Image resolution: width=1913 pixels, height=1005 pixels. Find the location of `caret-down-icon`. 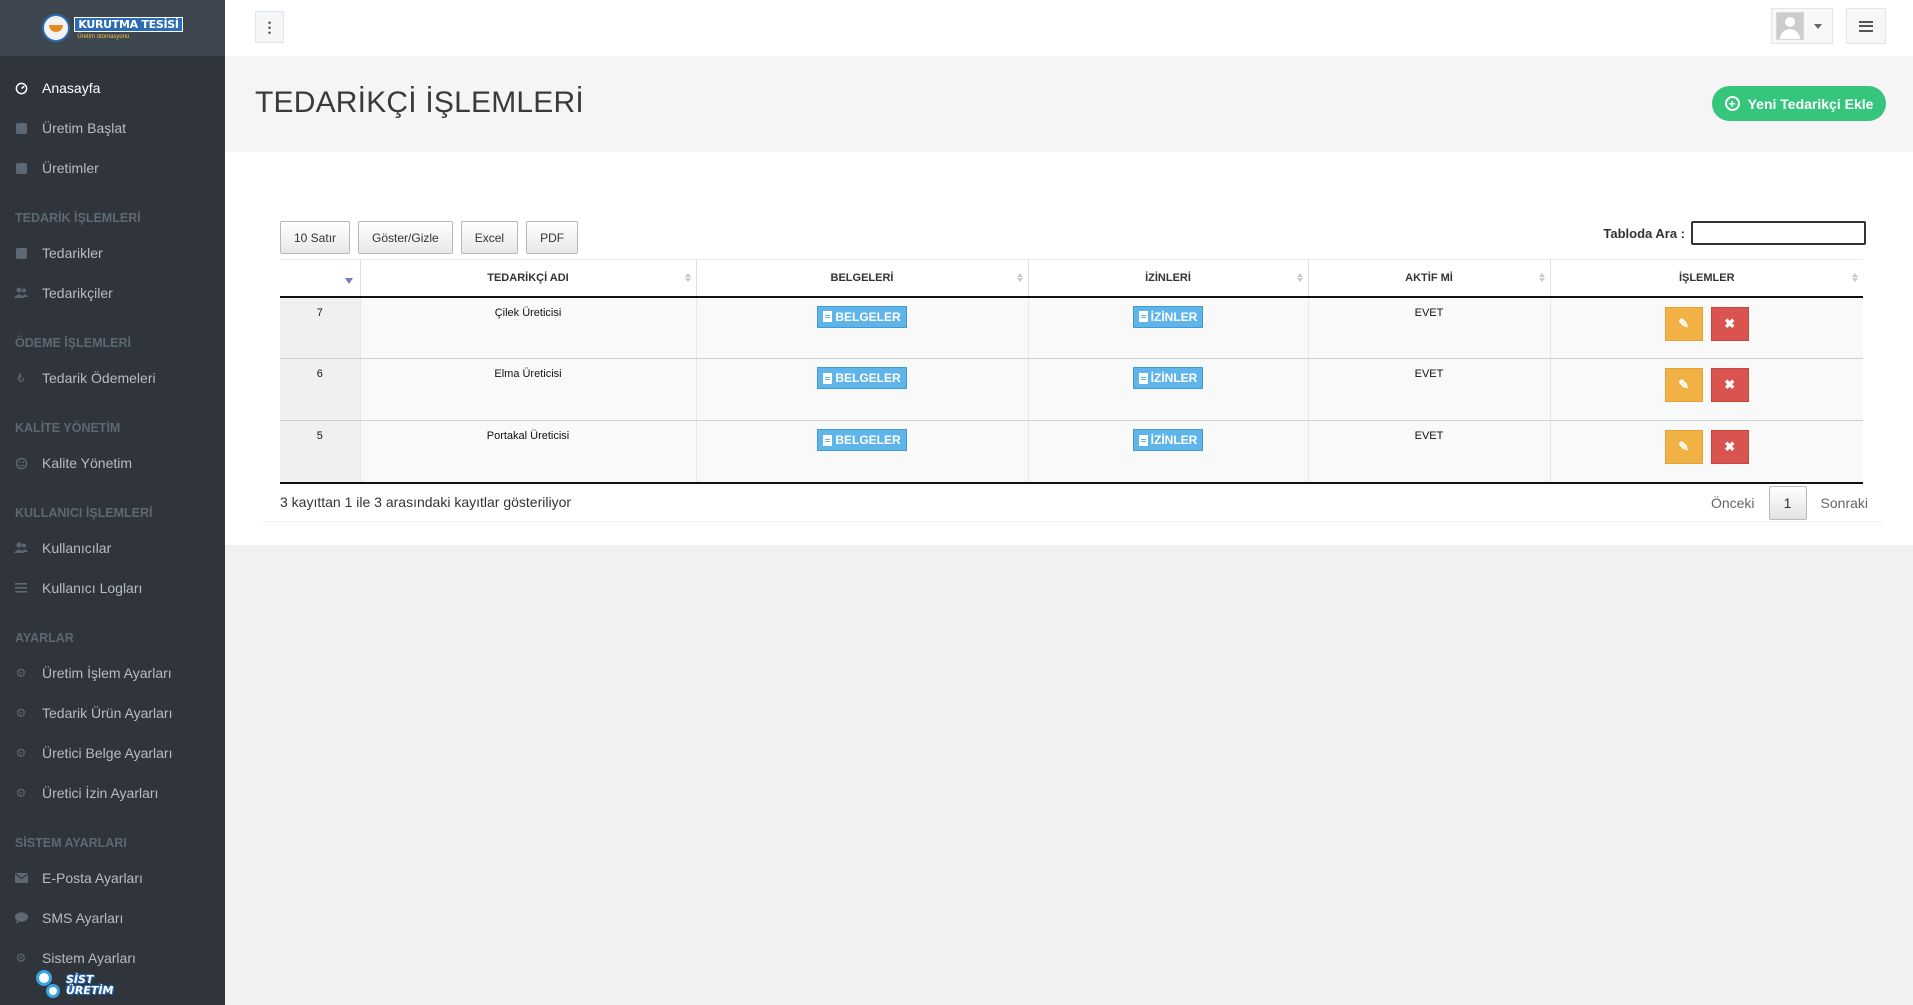

caret-down-icon is located at coordinates (1818, 26).